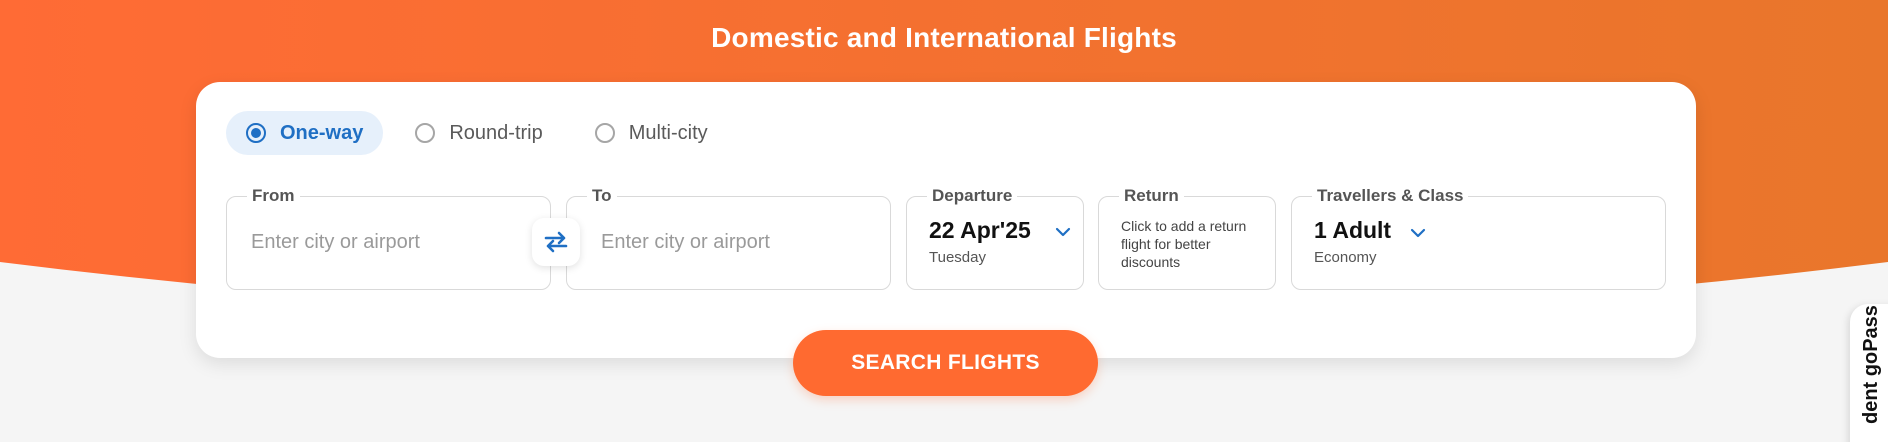  I want to click on from-field: From Enter city or airport, so click(388, 238).